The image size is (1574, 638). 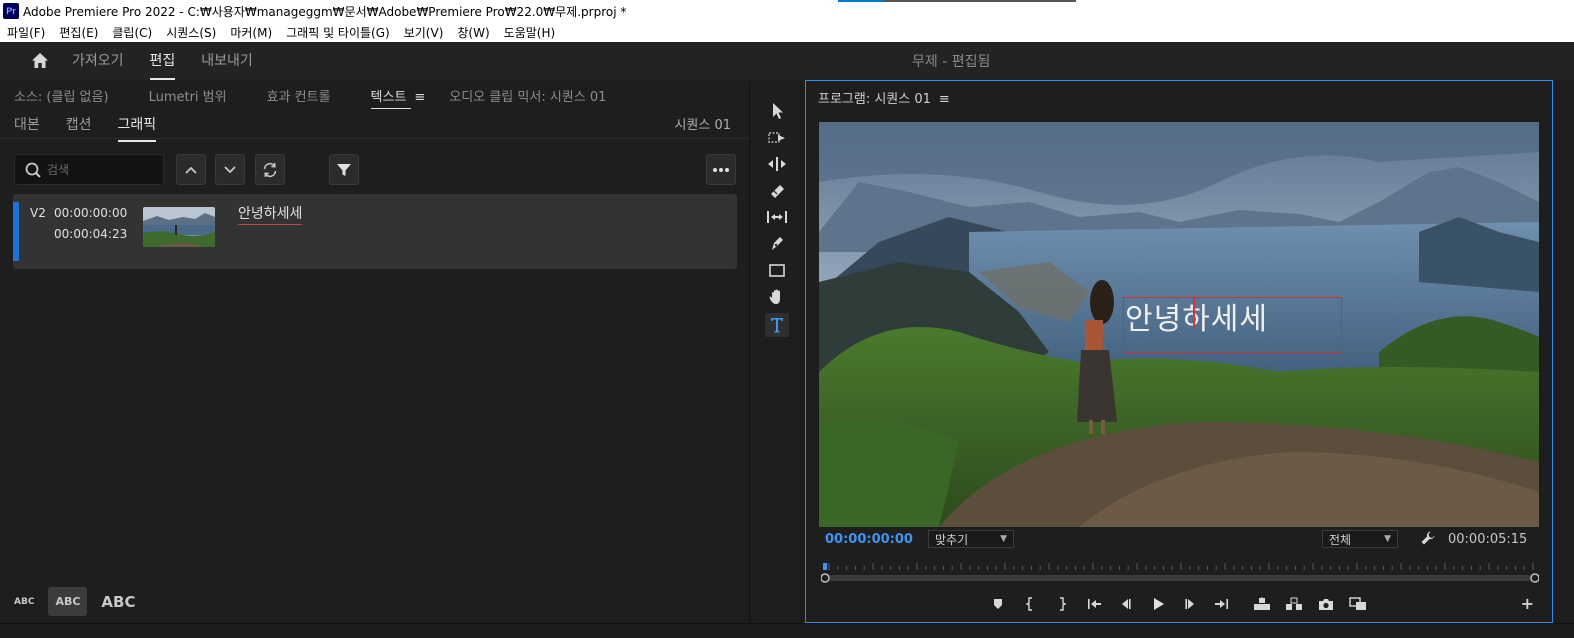 I want to click on workspace-tab-edit: 편집, so click(x=162, y=65).